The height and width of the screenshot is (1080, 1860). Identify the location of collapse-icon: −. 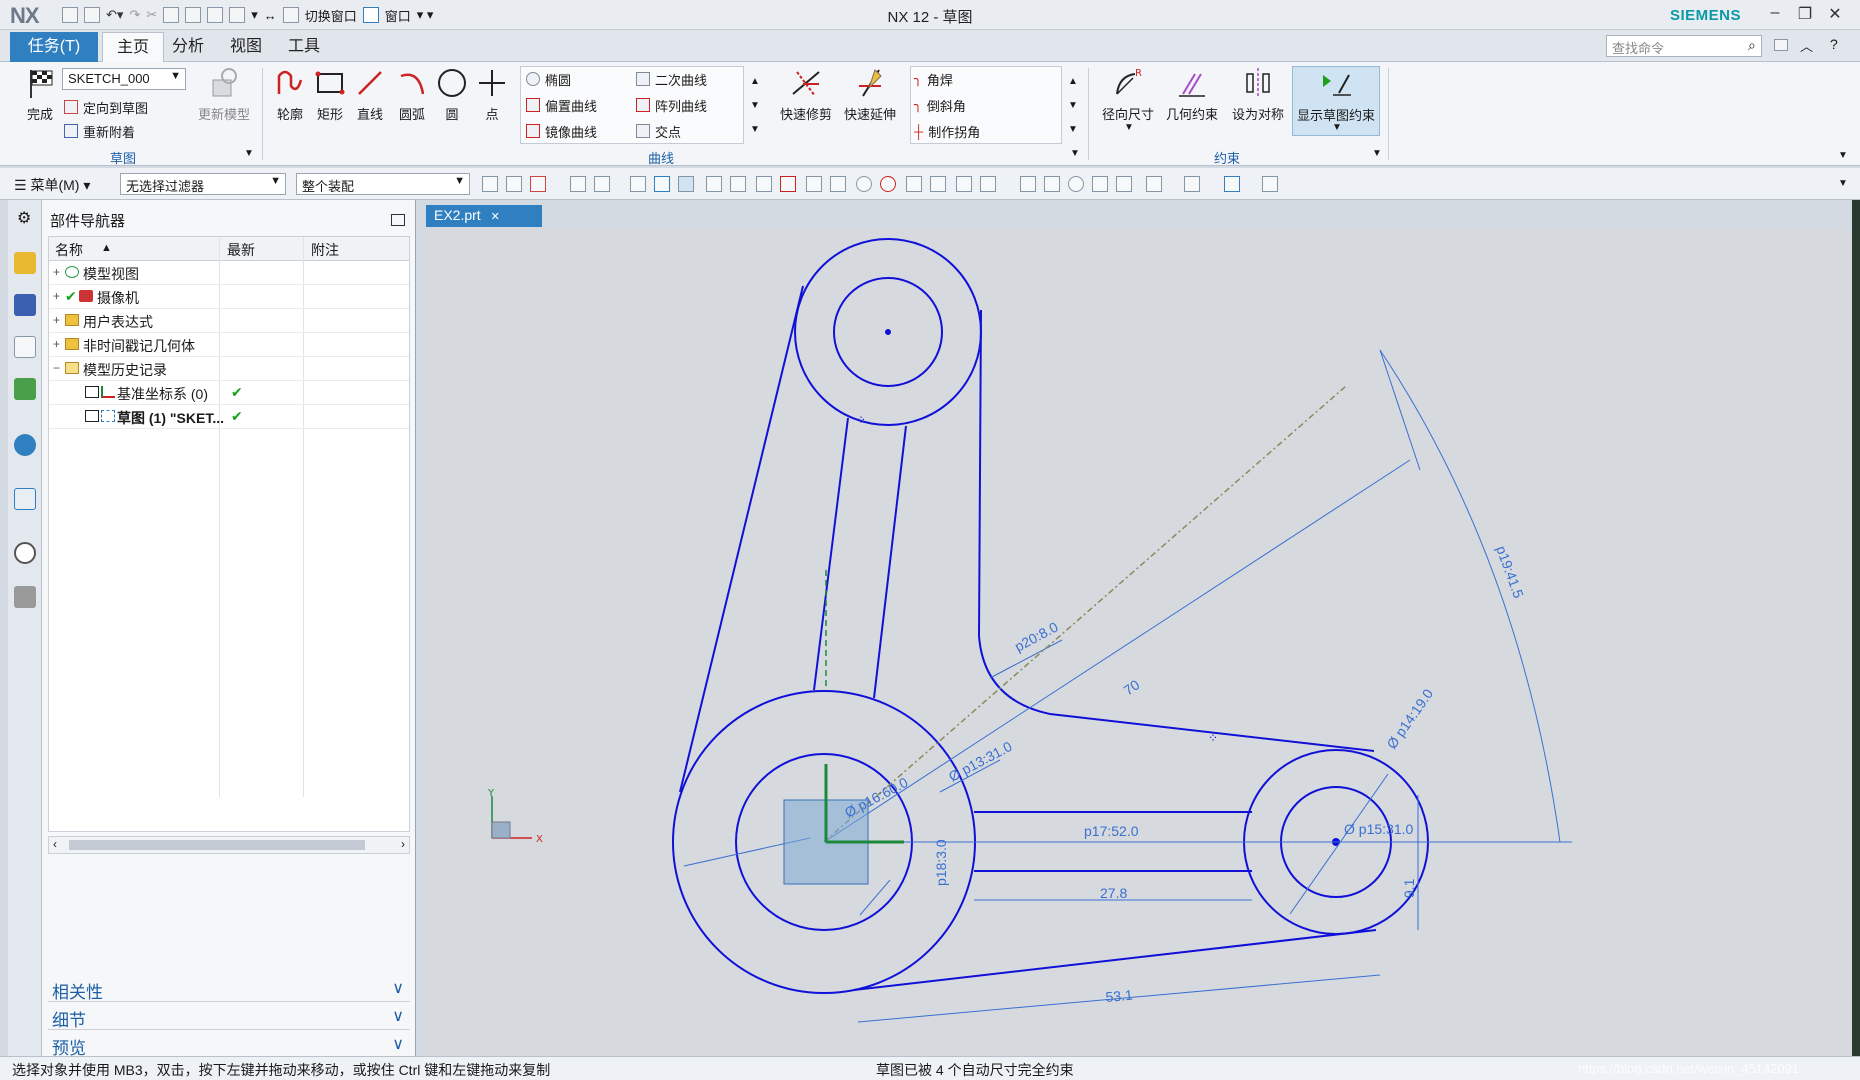
(58, 368).